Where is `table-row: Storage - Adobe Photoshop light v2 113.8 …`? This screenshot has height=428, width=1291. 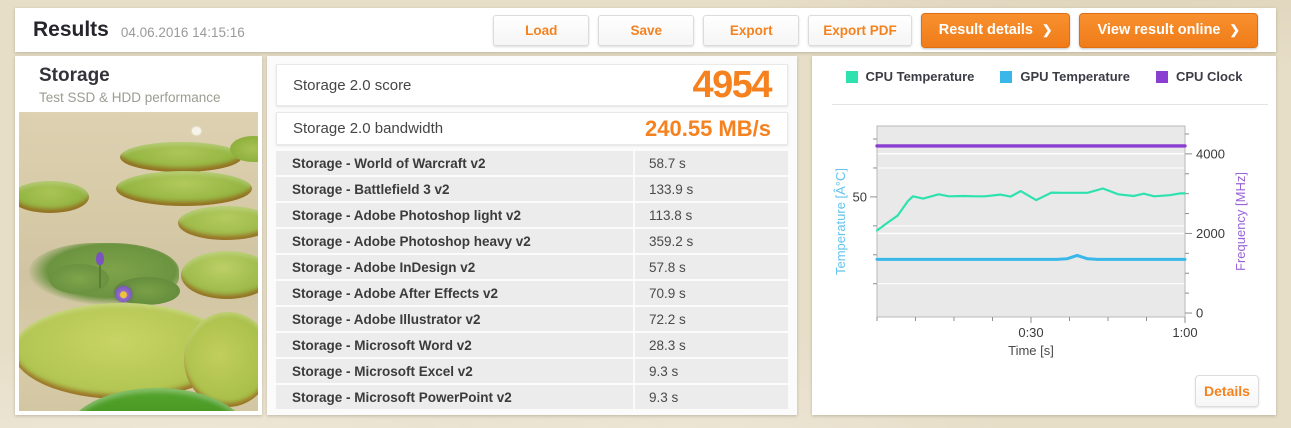
table-row: Storage - Adobe Photoshop light v2 113.8 … is located at coordinates (532, 215).